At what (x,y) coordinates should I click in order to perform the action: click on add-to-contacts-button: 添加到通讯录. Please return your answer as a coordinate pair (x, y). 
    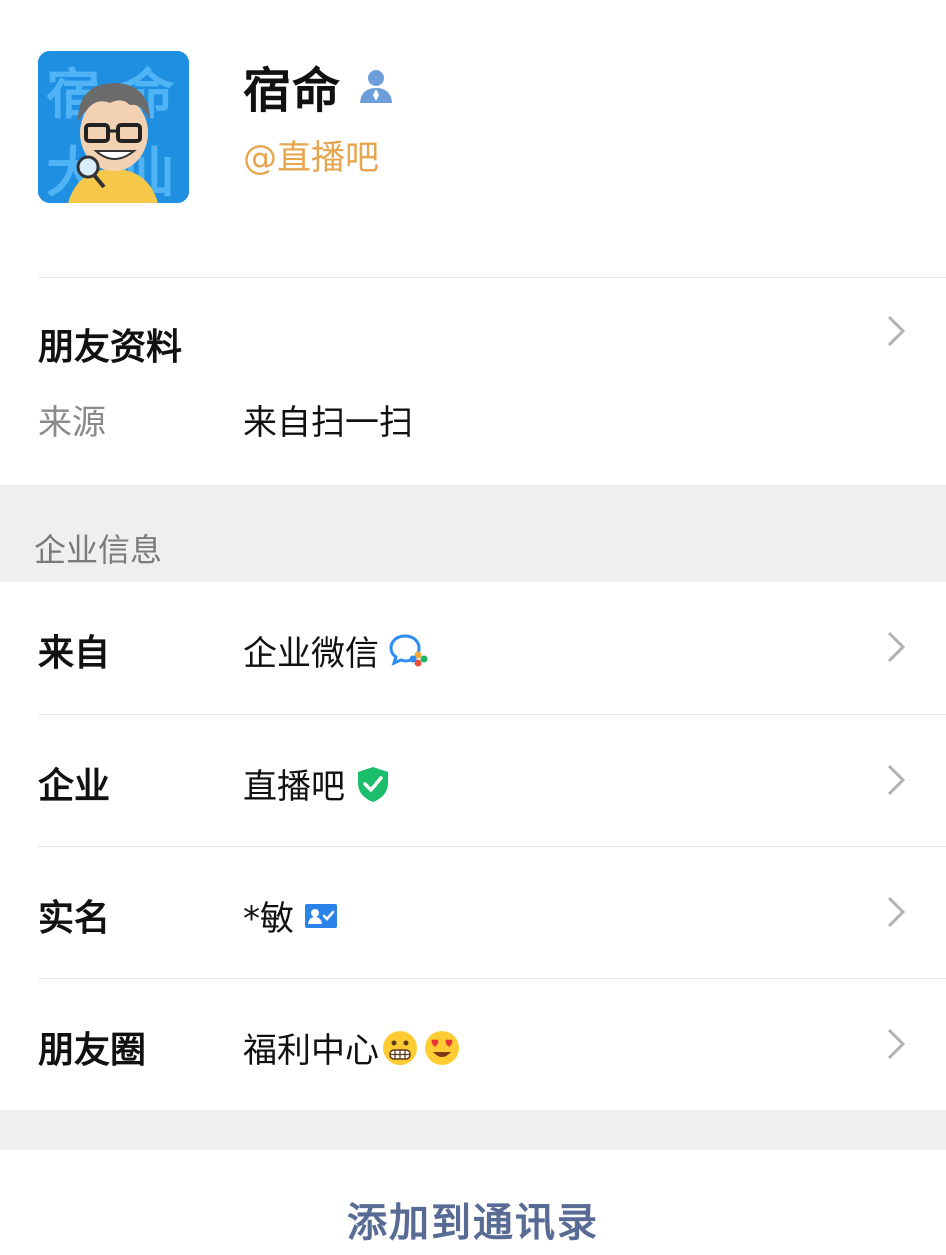
    Looking at the image, I should click on (473, 1219).